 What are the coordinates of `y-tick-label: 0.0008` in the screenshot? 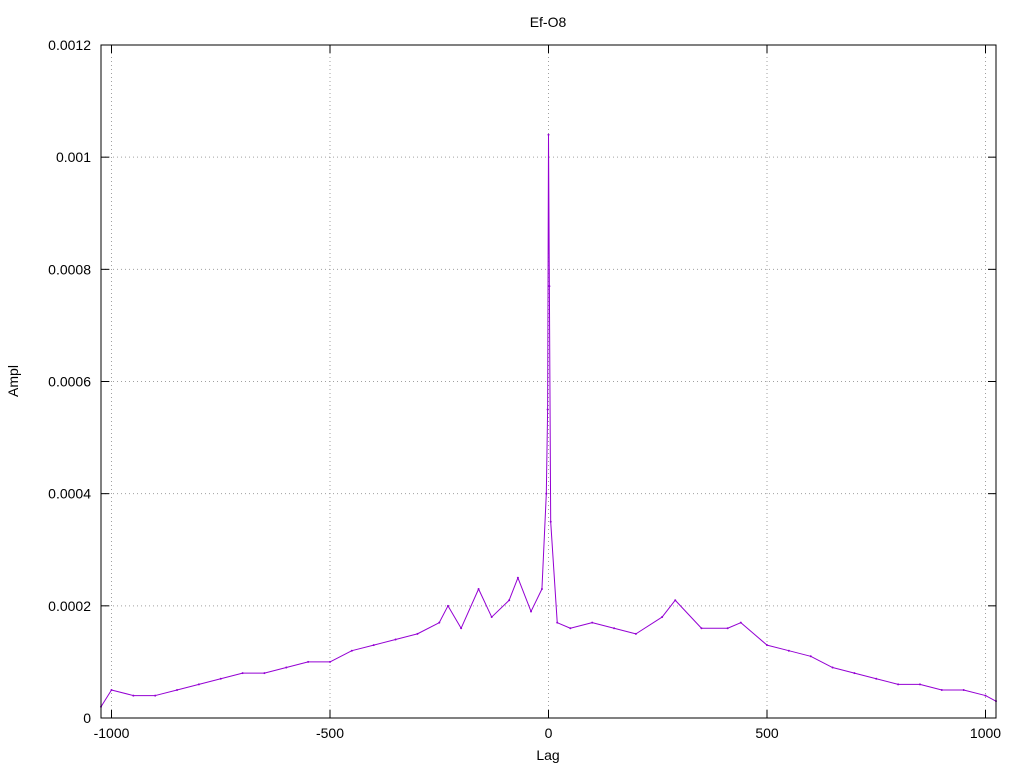 It's located at (69, 269).